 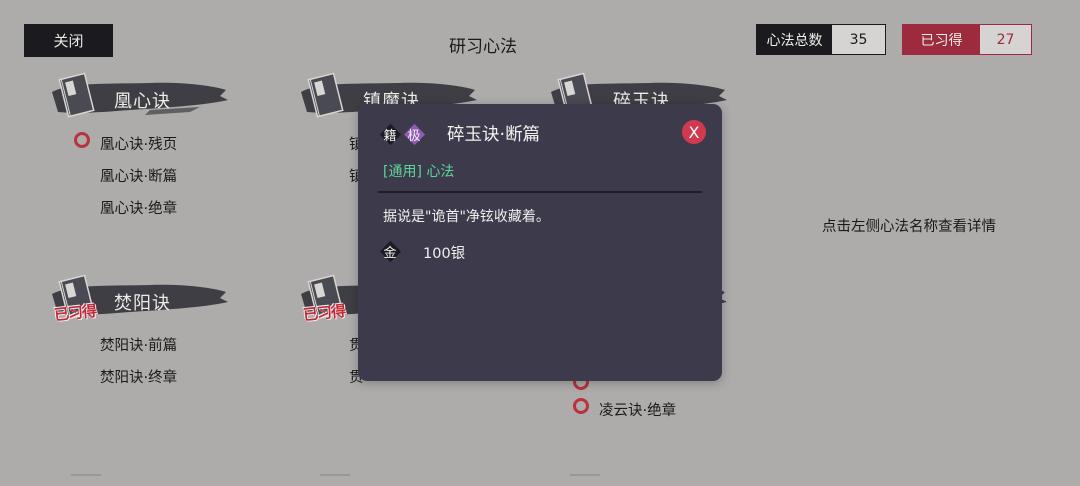 I want to click on learned-count-value: 27, so click(x=1005, y=39).